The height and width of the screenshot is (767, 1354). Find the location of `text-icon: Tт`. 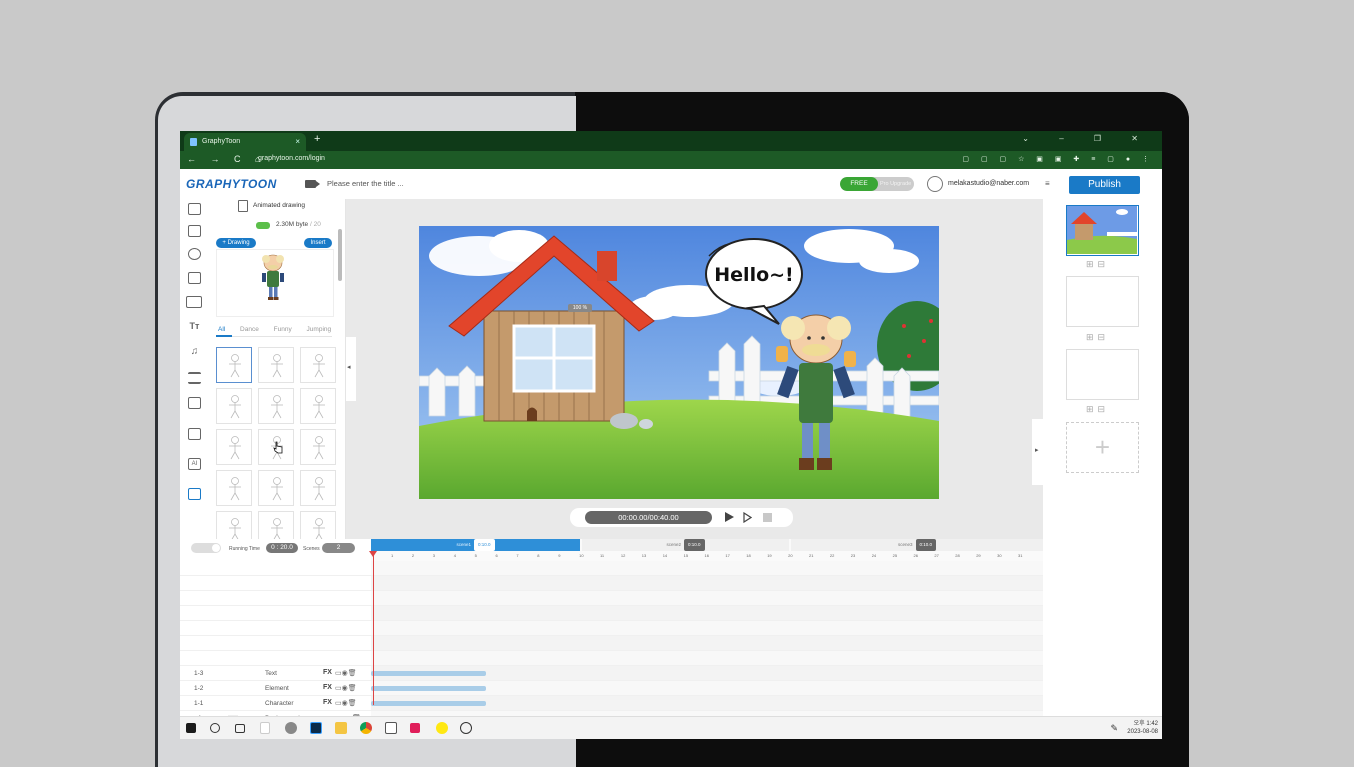

text-icon: Tт is located at coordinates (194, 327).